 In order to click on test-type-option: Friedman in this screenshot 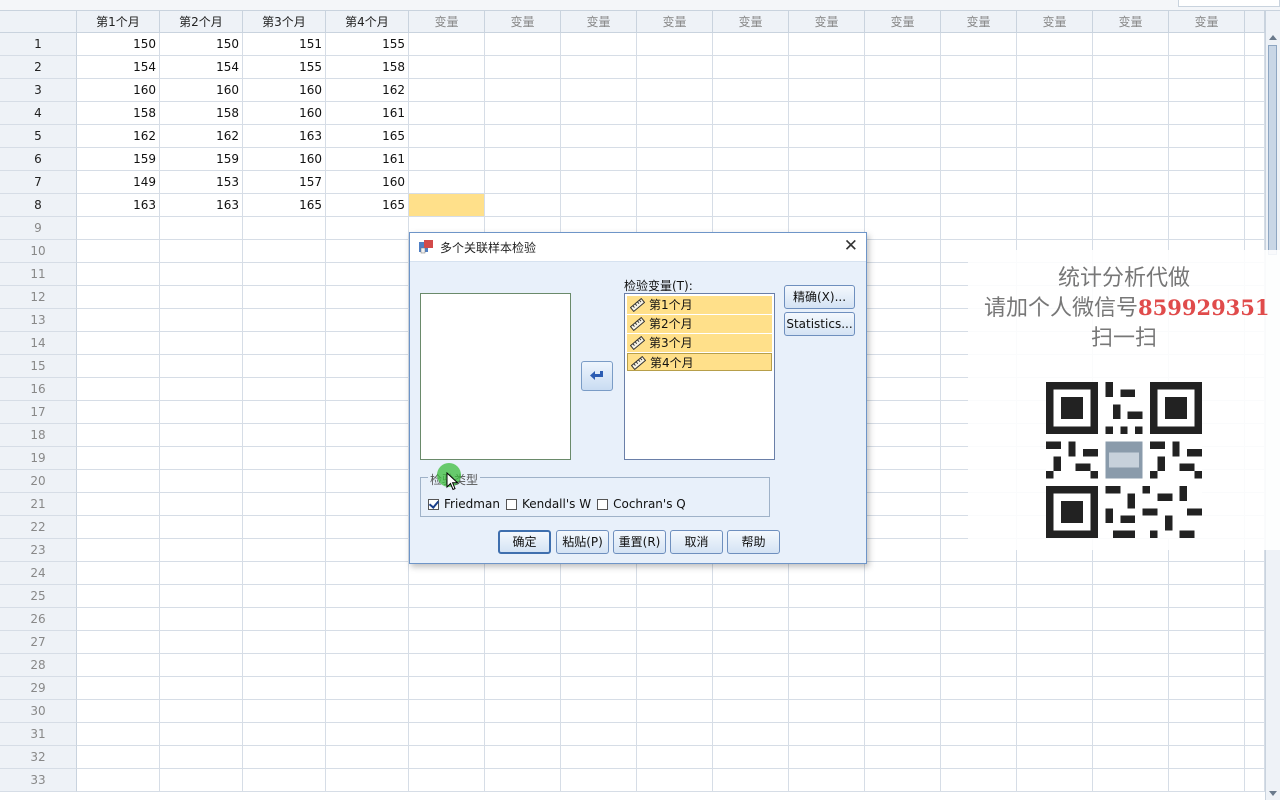, I will do `click(464, 504)`.